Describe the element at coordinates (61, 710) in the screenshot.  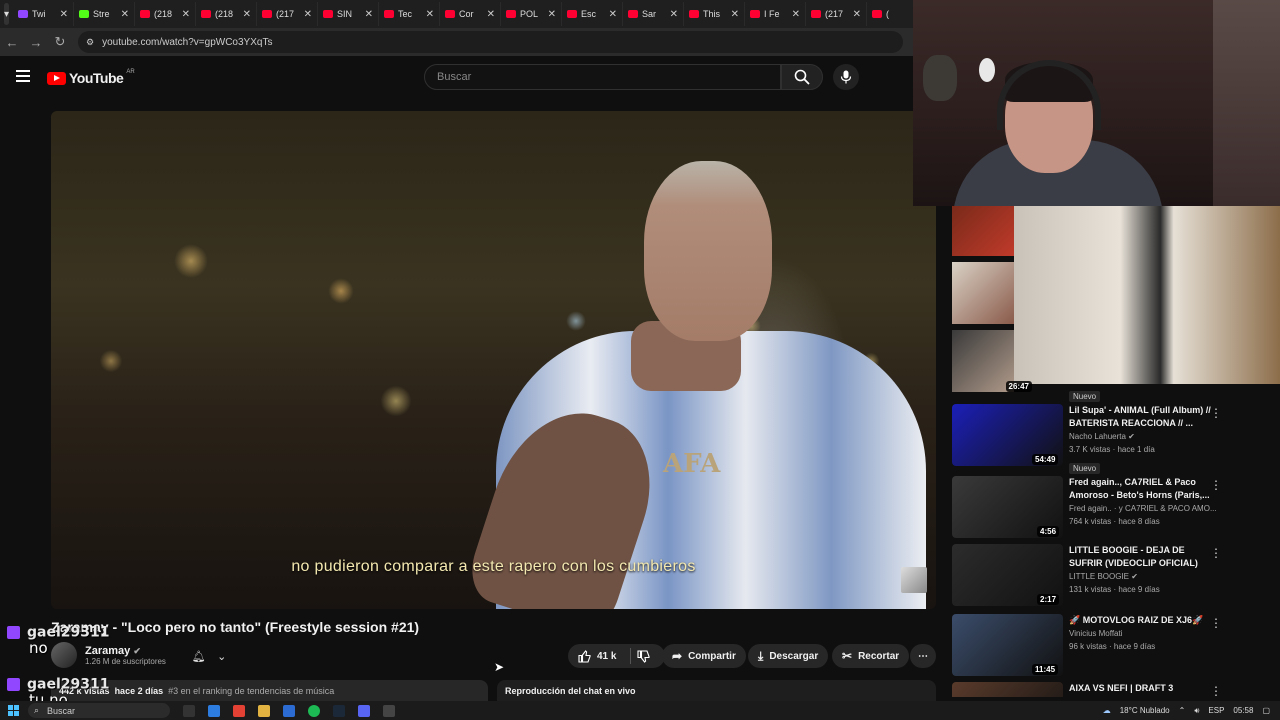
I see `taskbar-search-label: Buscar` at that location.